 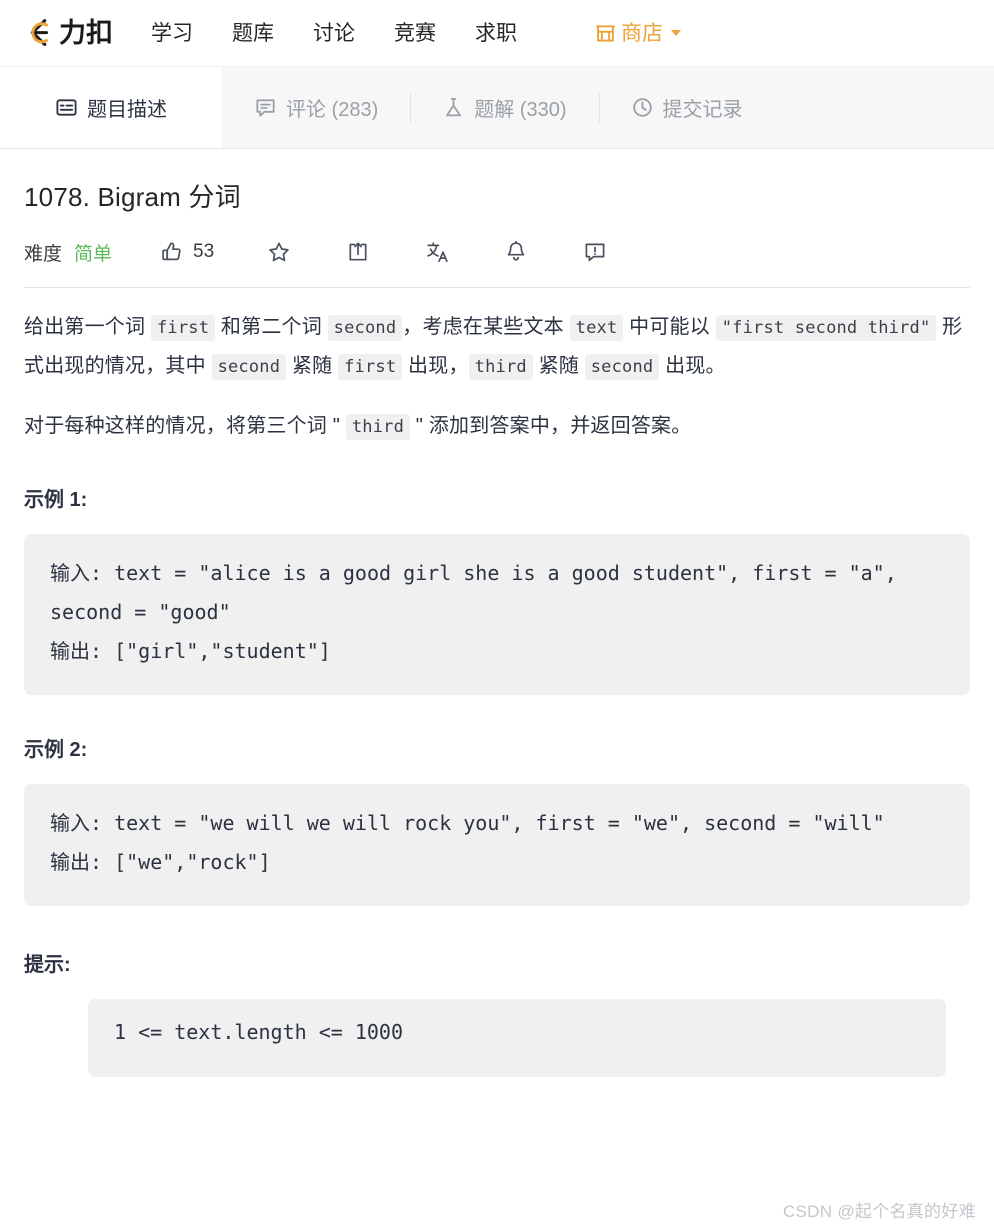 I want to click on nav-item-contest: 竞赛, so click(x=415, y=33).